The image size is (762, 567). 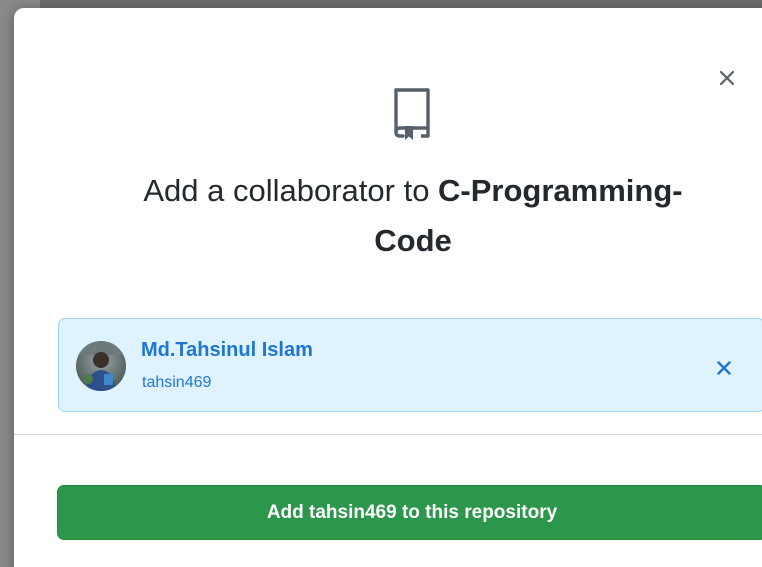 I want to click on remove-selected-user-button, so click(x=724, y=368).